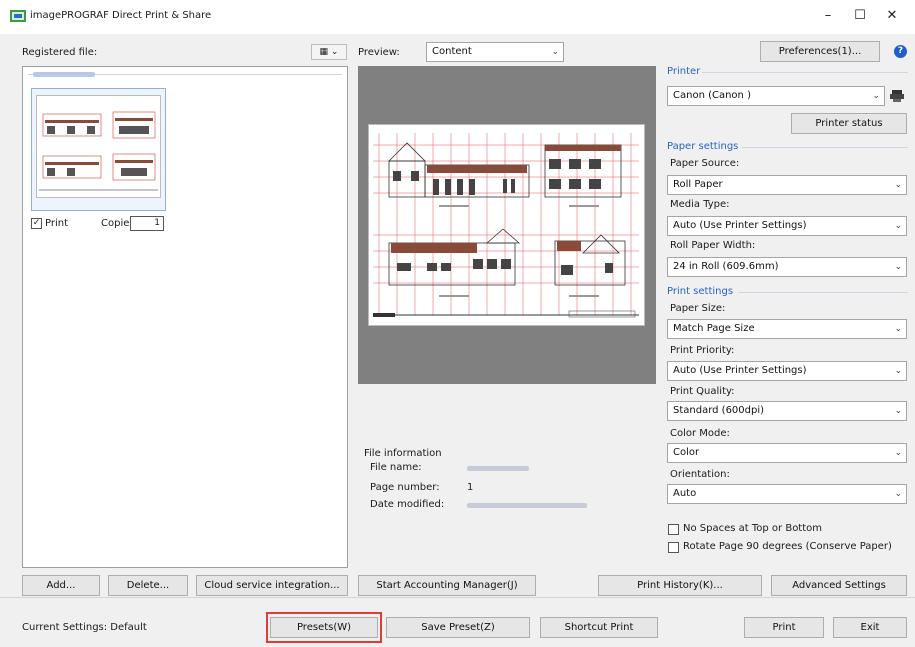  Describe the element at coordinates (506, 225) in the screenshot. I see `preview-page` at that location.